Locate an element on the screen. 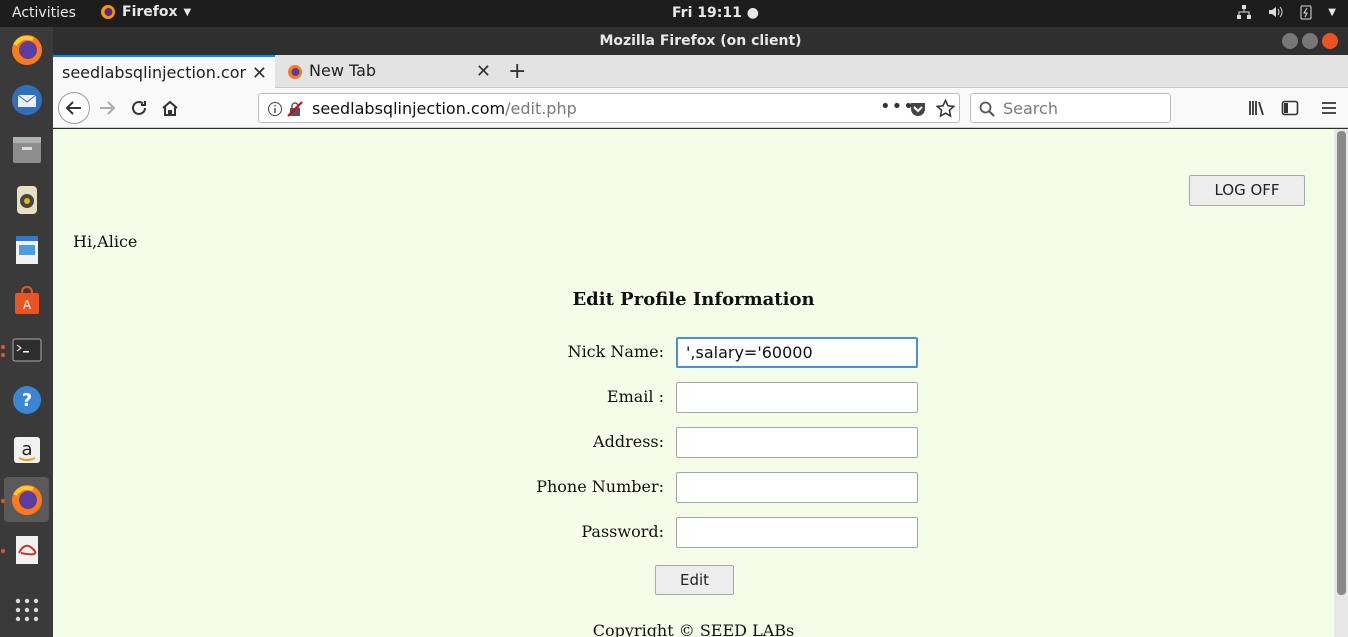 The height and width of the screenshot is (637, 1348). dock-rhythmbox is located at coordinates (26, 199).